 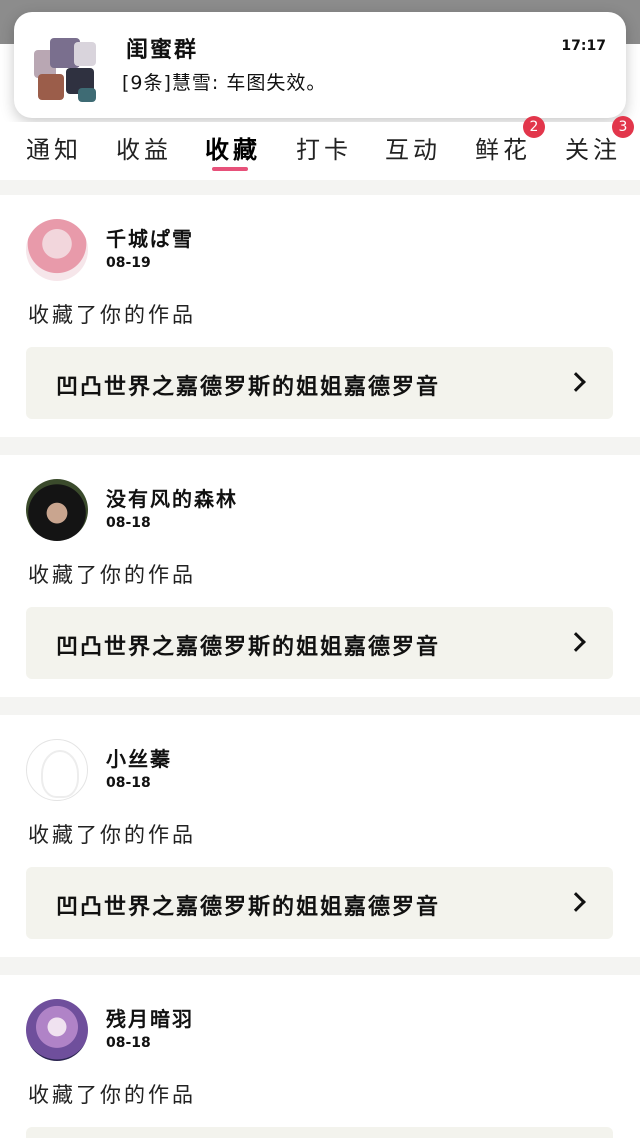 I want to click on tab-notifications: 通知, so click(x=54, y=147).